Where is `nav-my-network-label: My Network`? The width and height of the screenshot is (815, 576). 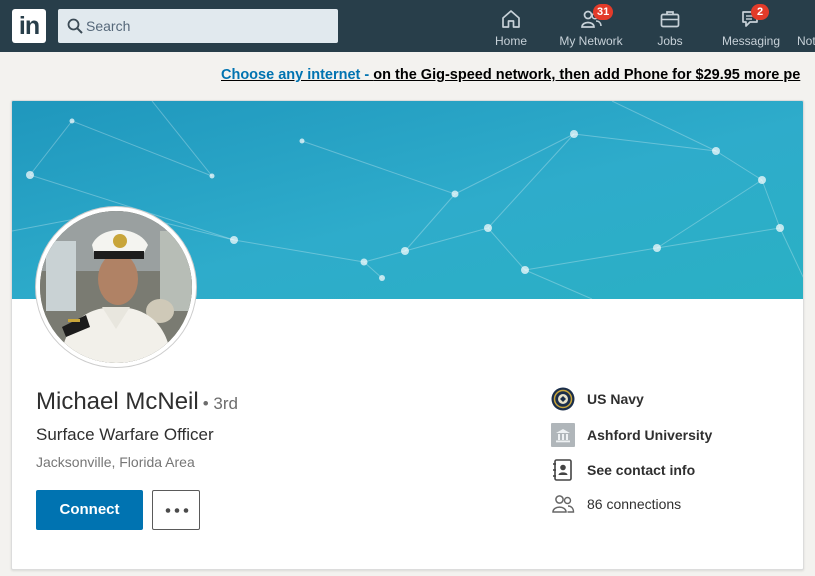
nav-my-network-label: My Network is located at coordinates (591, 41).